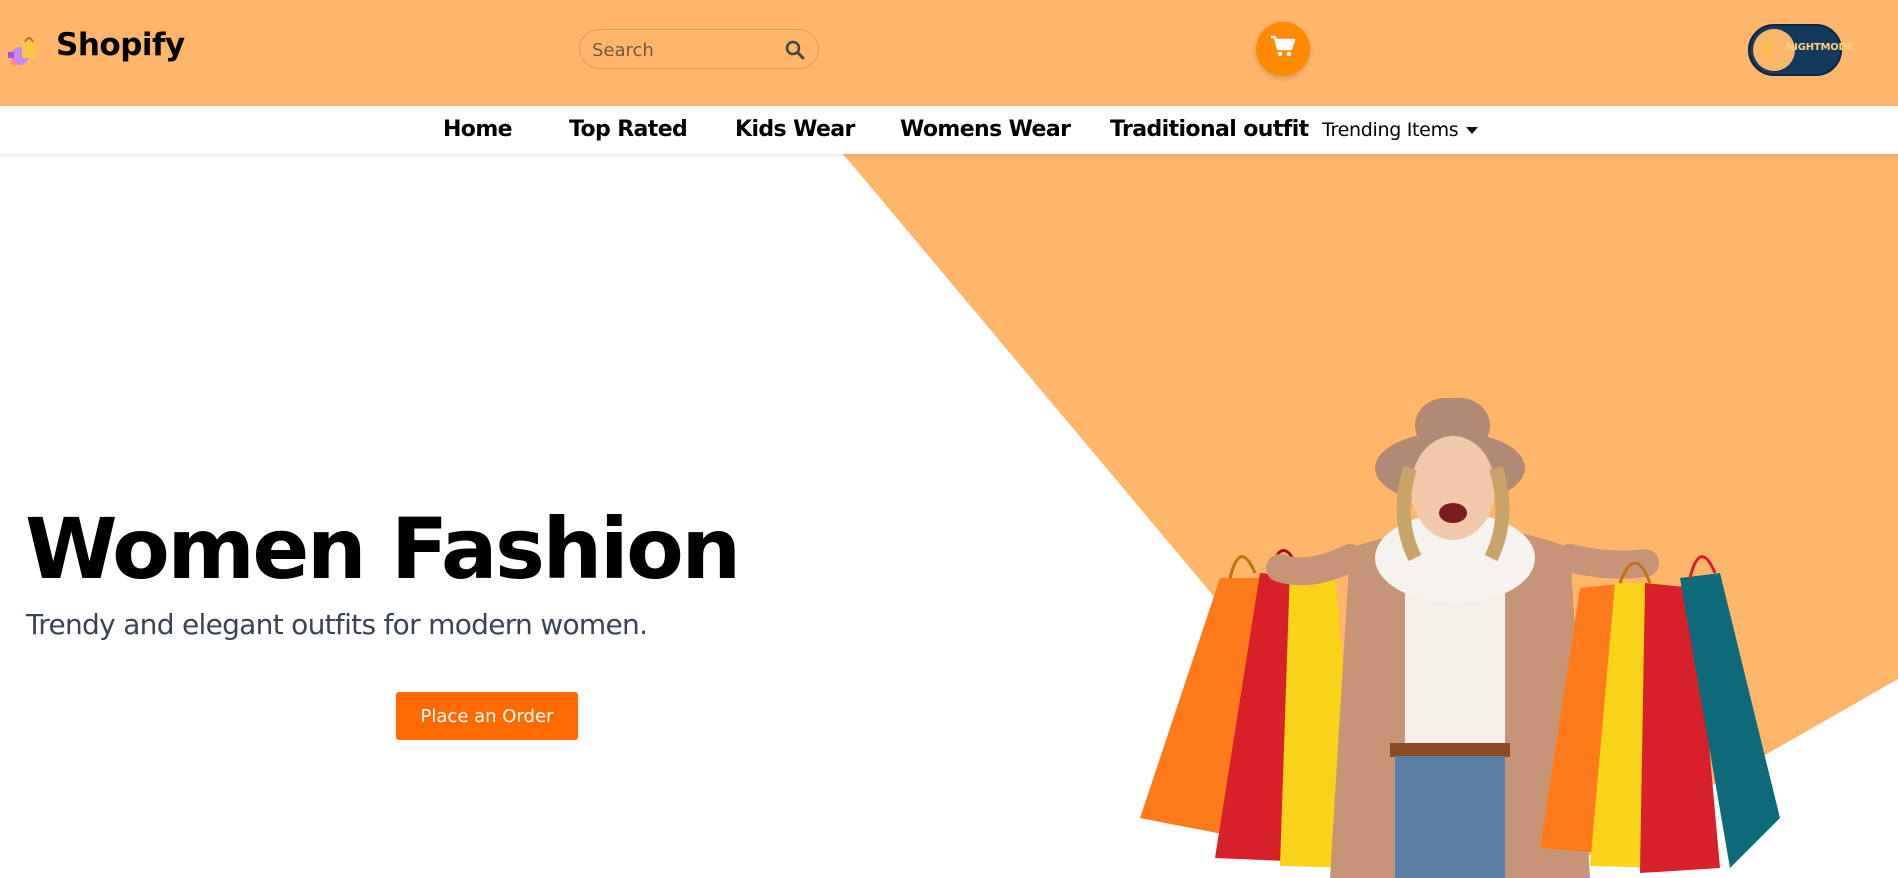 The image size is (1898, 878). I want to click on night-mode-toggle: NIGHTMODE, so click(1800, 50).